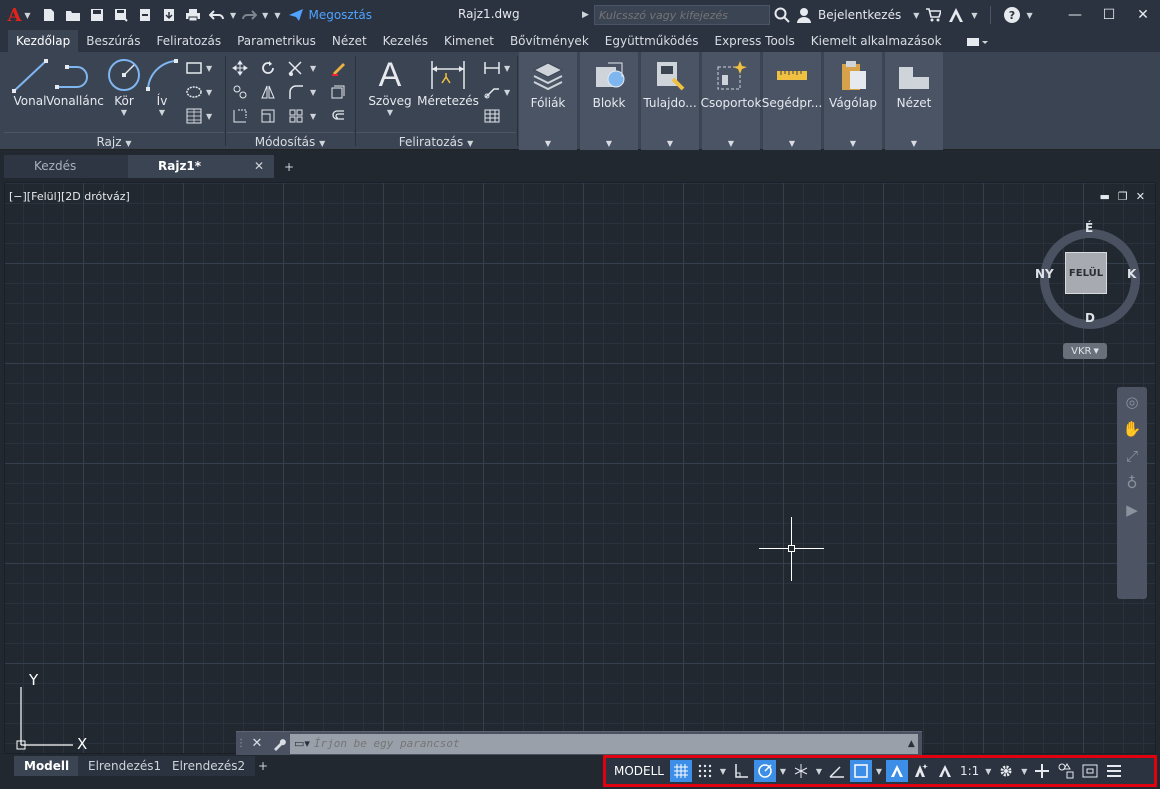 The width and height of the screenshot is (1160, 789). What do you see at coordinates (169, 15) in the screenshot?
I see `save-web-icon` at bounding box center [169, 15].